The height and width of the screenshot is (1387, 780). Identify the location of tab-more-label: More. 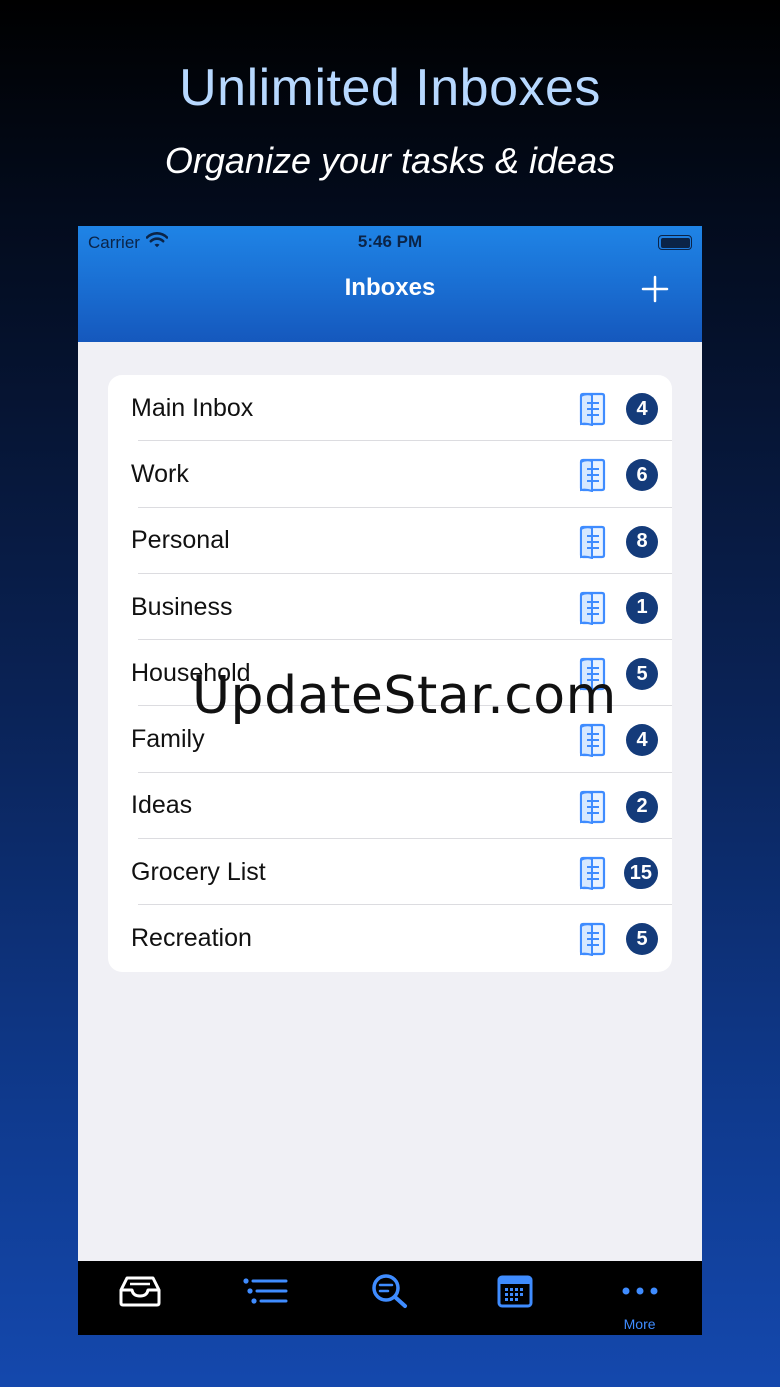
(639, 1324).